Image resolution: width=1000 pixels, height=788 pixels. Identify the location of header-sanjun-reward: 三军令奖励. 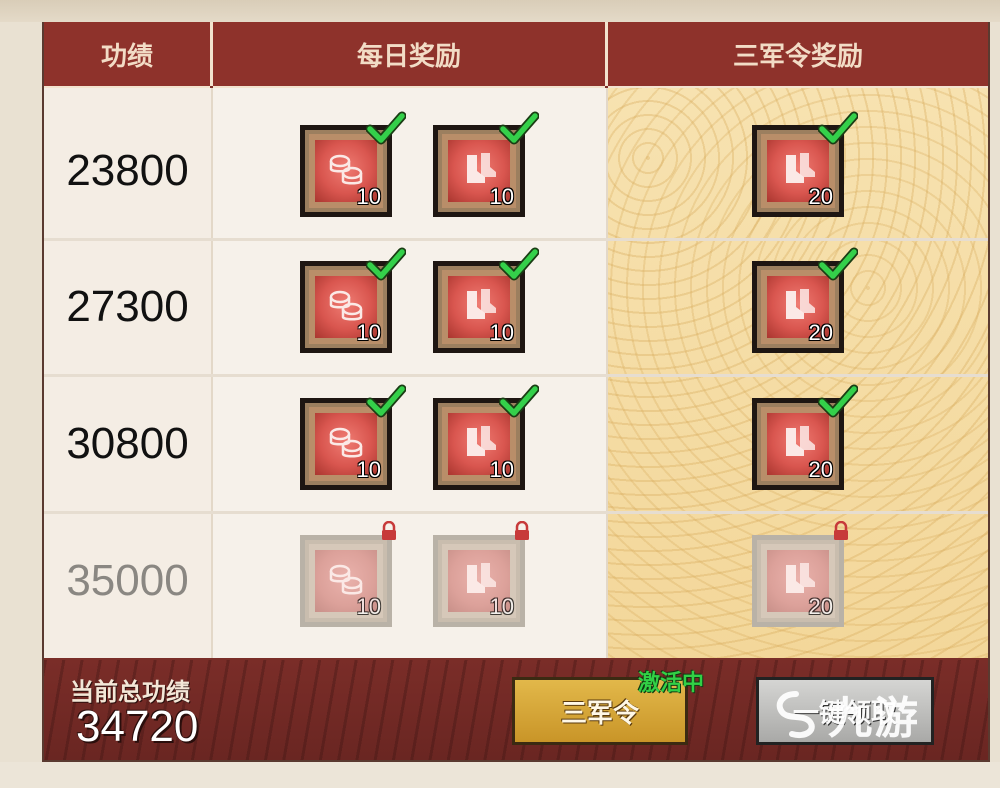
(798, 55).